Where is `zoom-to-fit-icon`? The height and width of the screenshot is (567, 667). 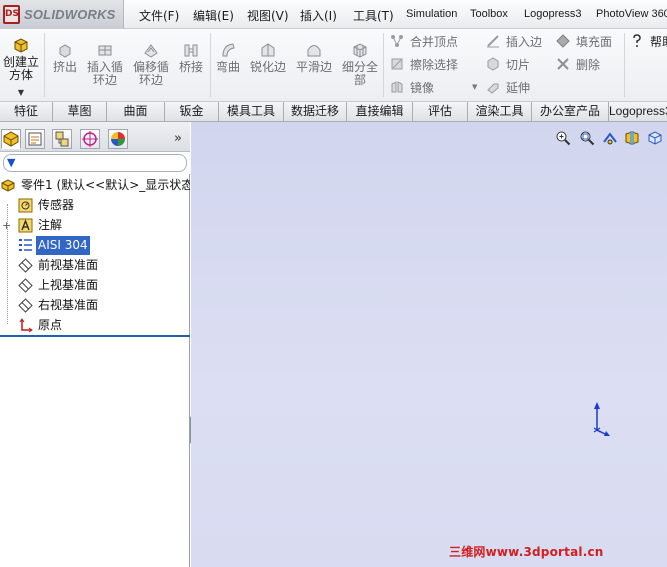 zoom-to-fit-icon is located at coordinates (563, 138).